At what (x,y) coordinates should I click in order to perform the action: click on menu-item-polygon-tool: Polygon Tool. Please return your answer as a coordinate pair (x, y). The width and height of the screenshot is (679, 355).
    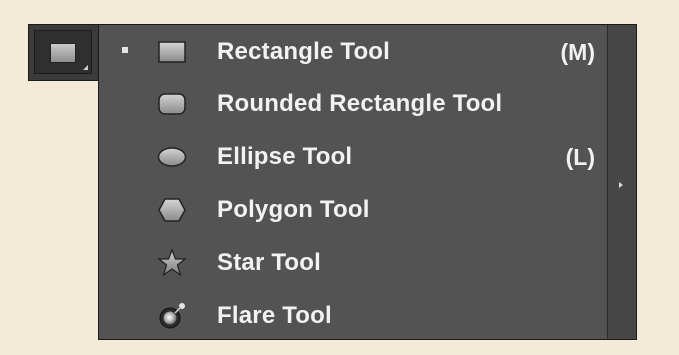
    Looking at the image, I should click on (354, 210).